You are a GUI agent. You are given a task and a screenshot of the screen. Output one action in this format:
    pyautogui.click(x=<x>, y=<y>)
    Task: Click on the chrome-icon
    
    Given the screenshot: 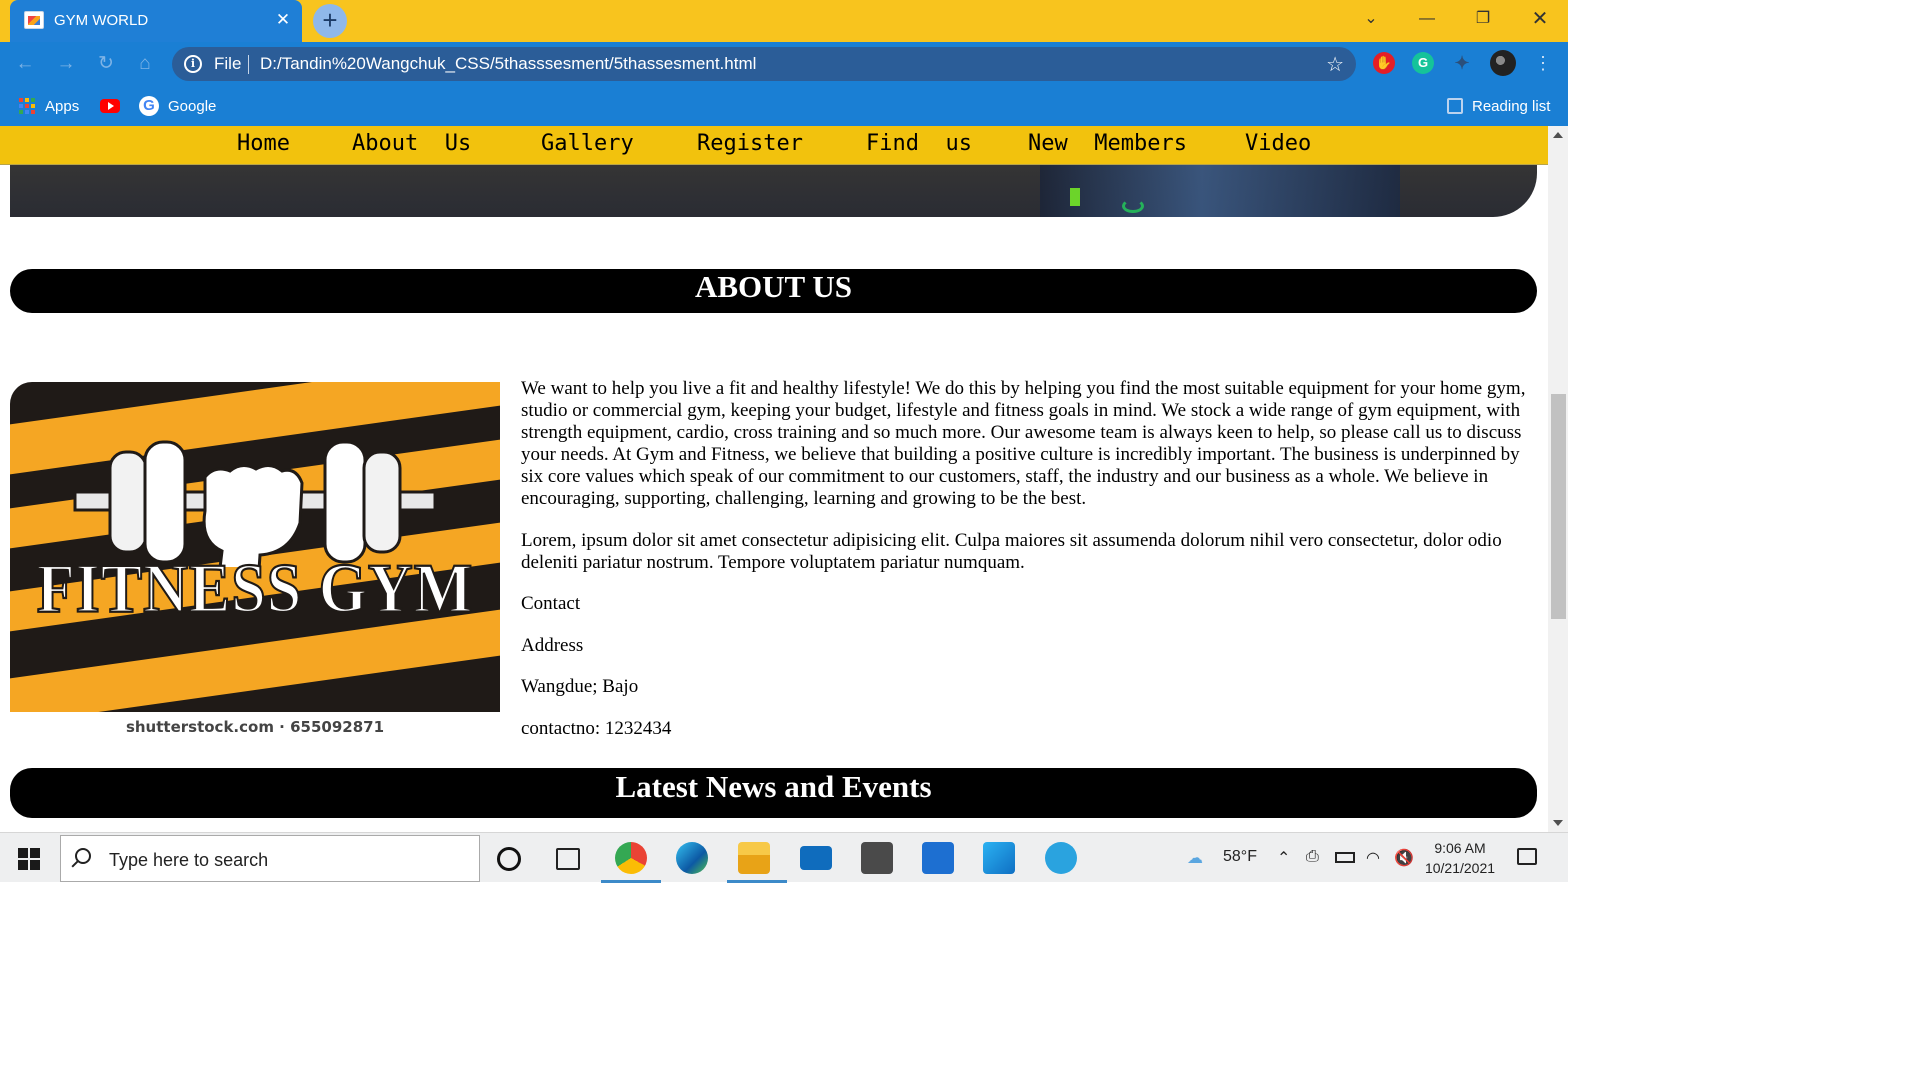 What is the action you would take?
    pyautogui.click(x=631, y=858)
    